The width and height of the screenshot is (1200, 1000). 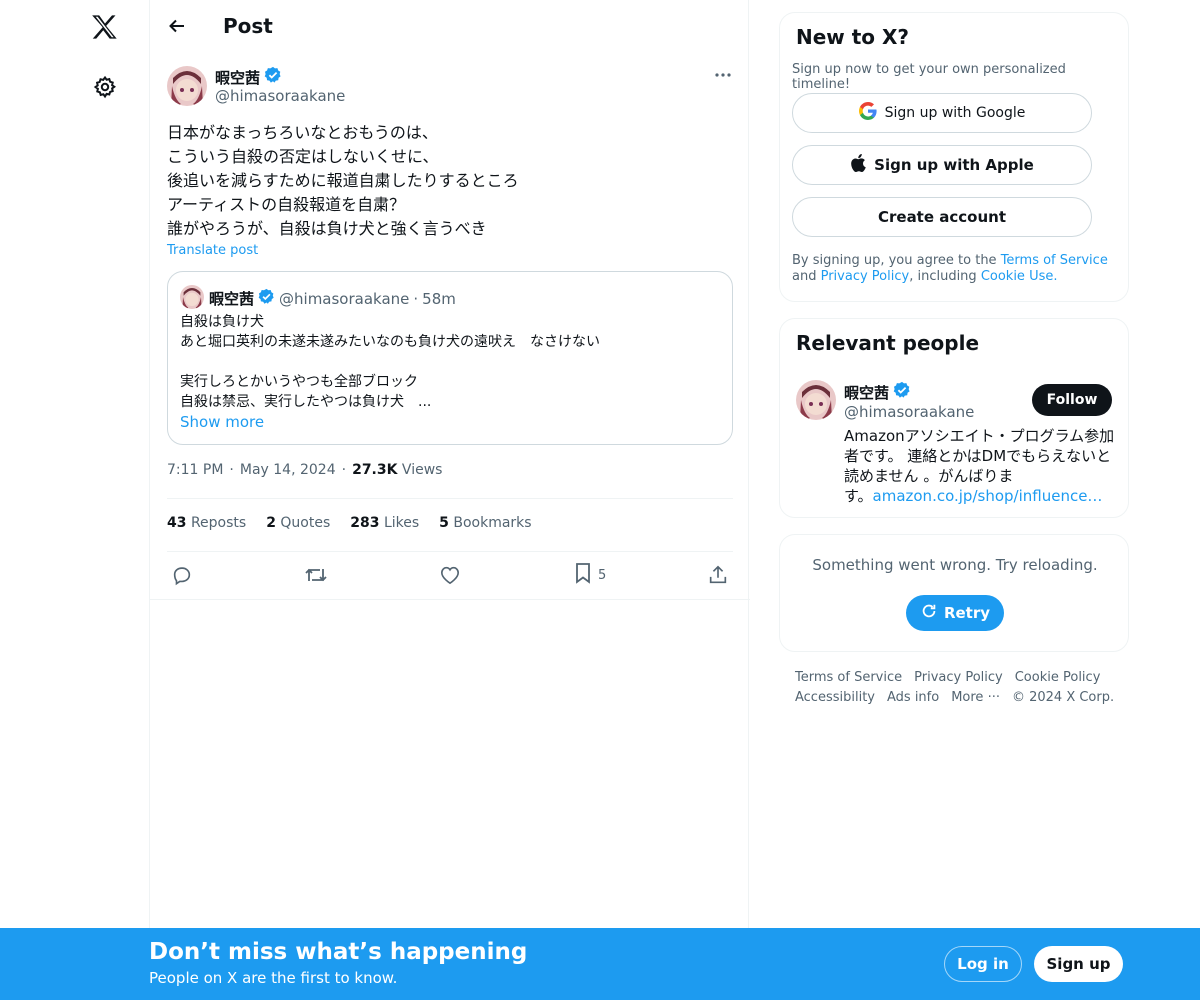 I want to click on footer-privacy-link: Privacy Policy, so click(x=958, y=677).